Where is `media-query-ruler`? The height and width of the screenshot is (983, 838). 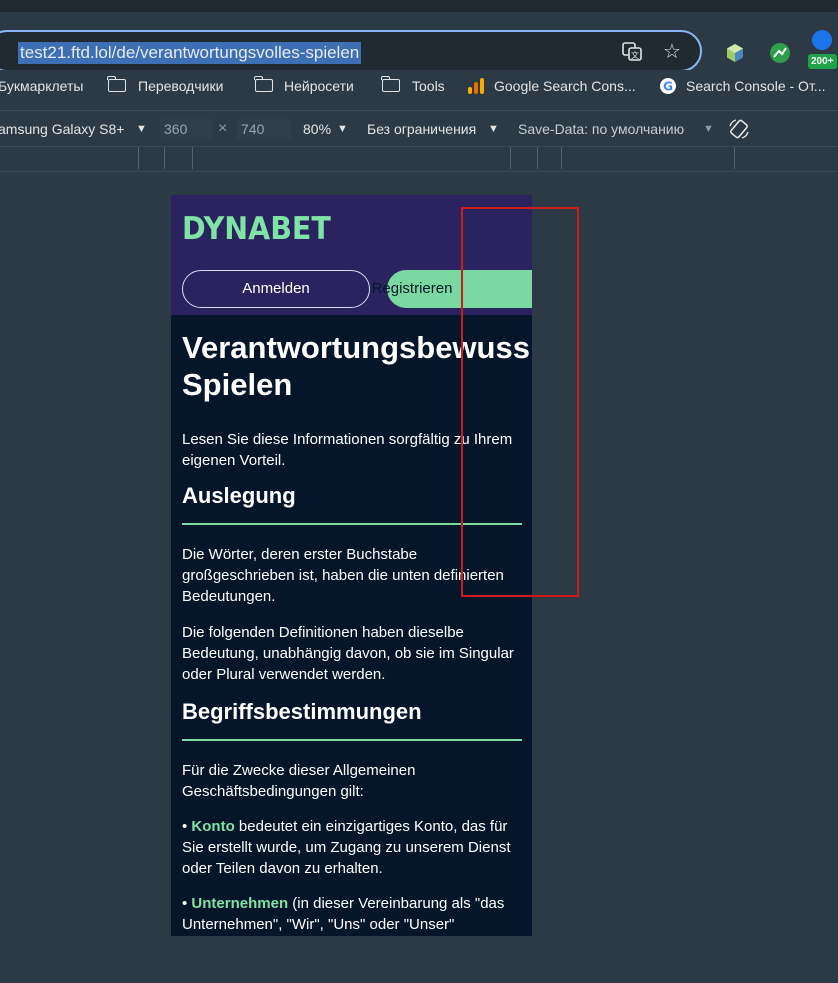 media-query-ruler is located at coordinates (419, 159).